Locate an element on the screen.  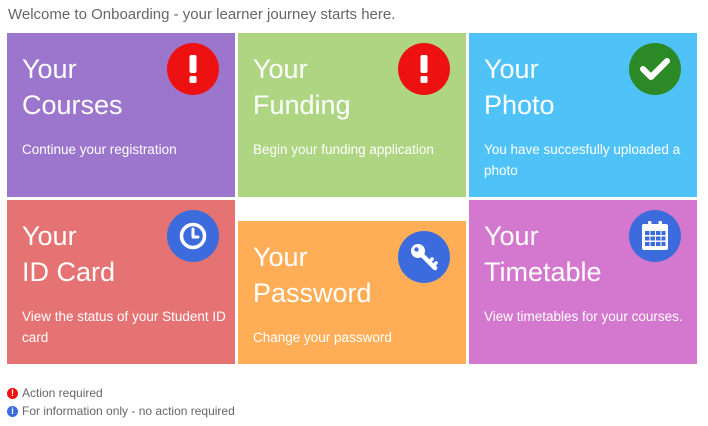
tile-description: You have succesfully uploaded a photo is located at coordinates (582, 160).